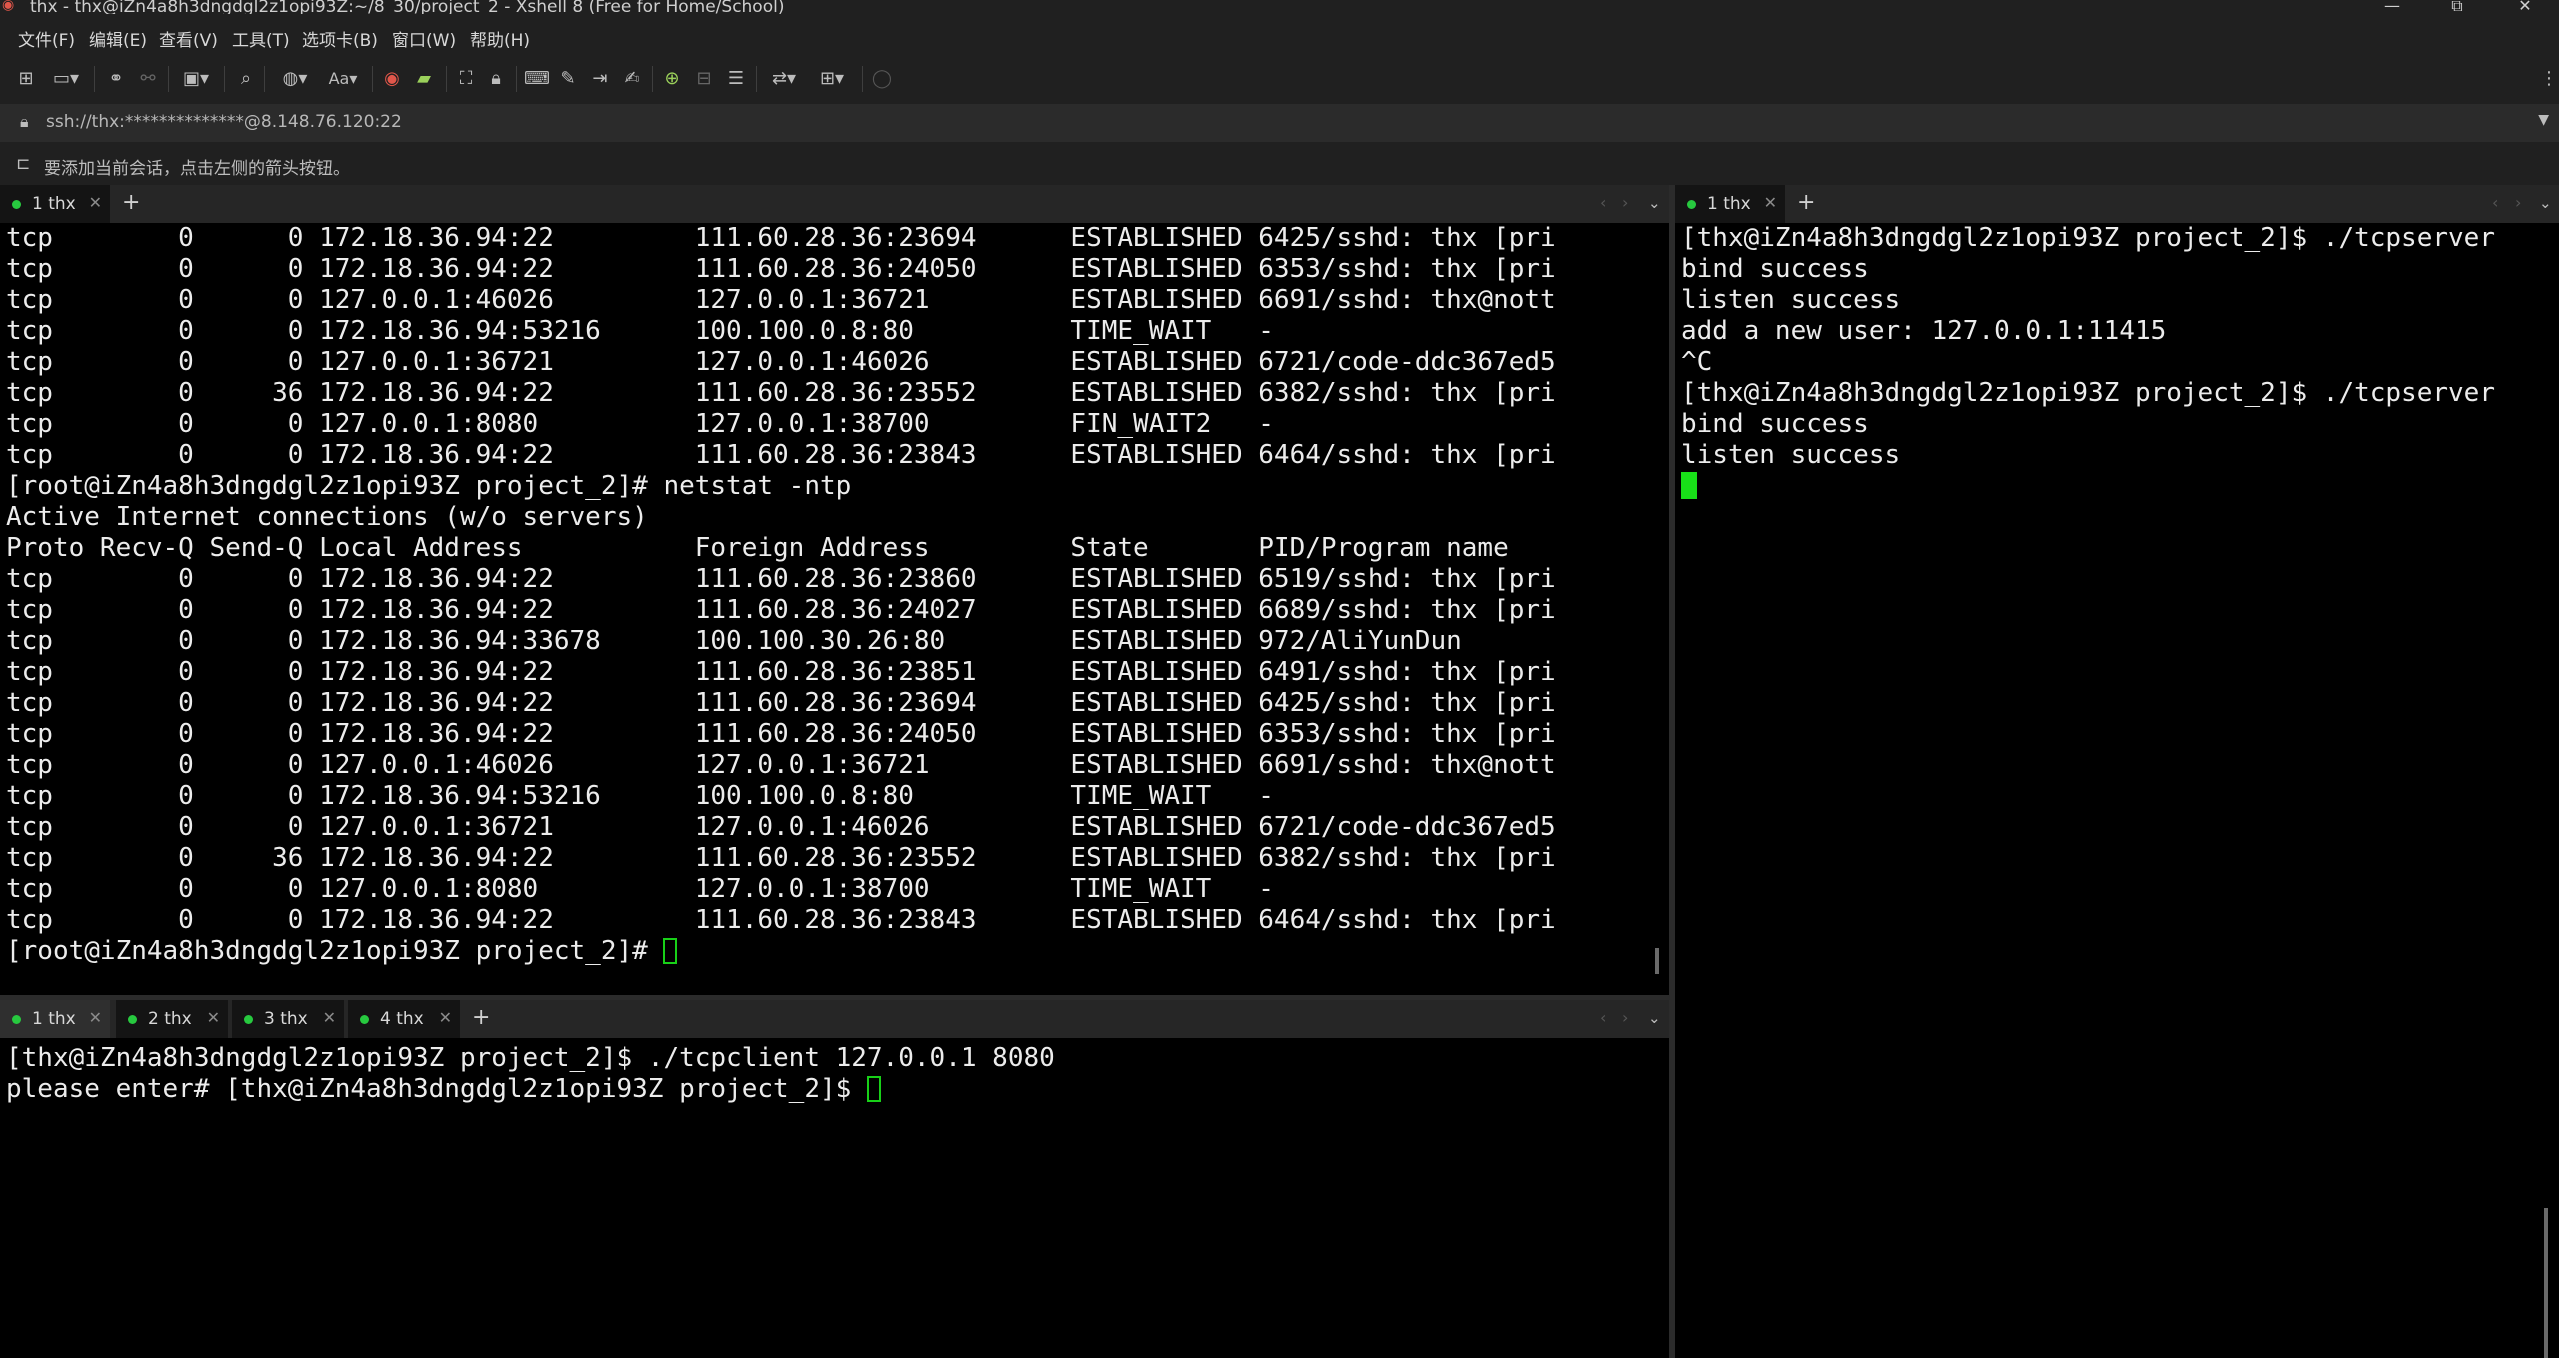  Describe the element at coordinates (424, 38) in the screenshot. I see `menu-window: 窗口(W)` at that location.